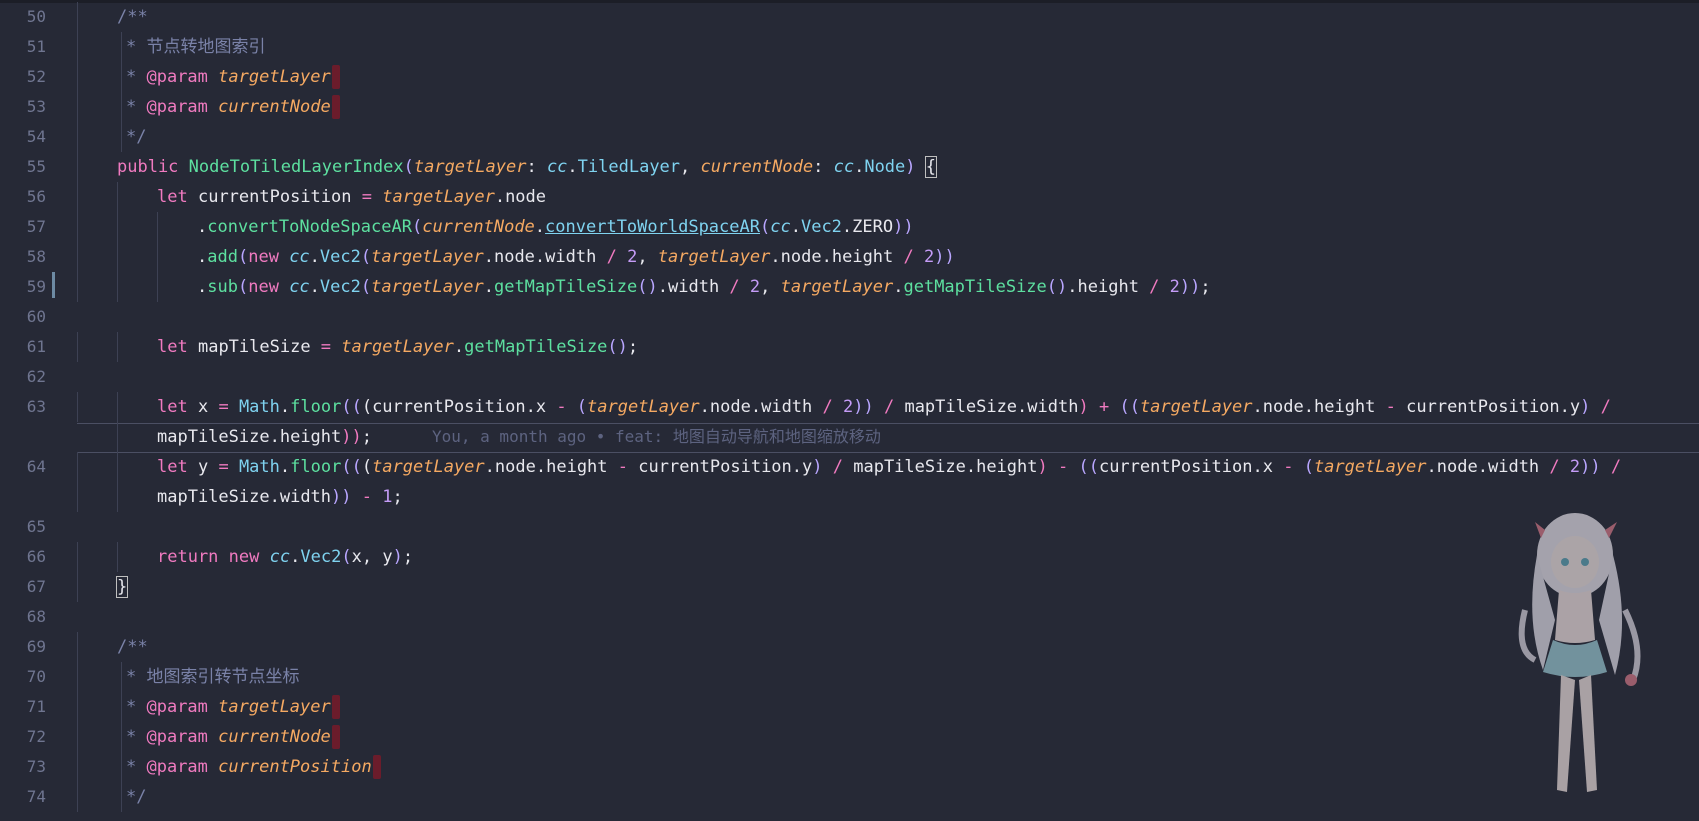 Image resolution: width=1699 pixels, height=821 pixels. Describe the element at coordinates (36, 106) in the screenshot. I see `line-number: 53` at that location.